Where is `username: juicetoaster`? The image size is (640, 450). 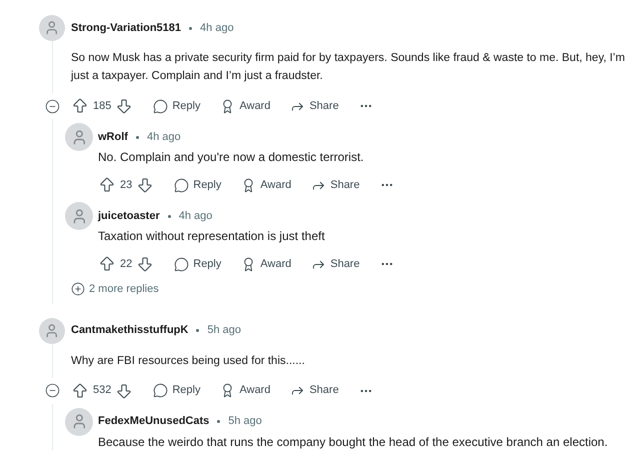 username: juicetoaster is located at coordinates (129, 216).